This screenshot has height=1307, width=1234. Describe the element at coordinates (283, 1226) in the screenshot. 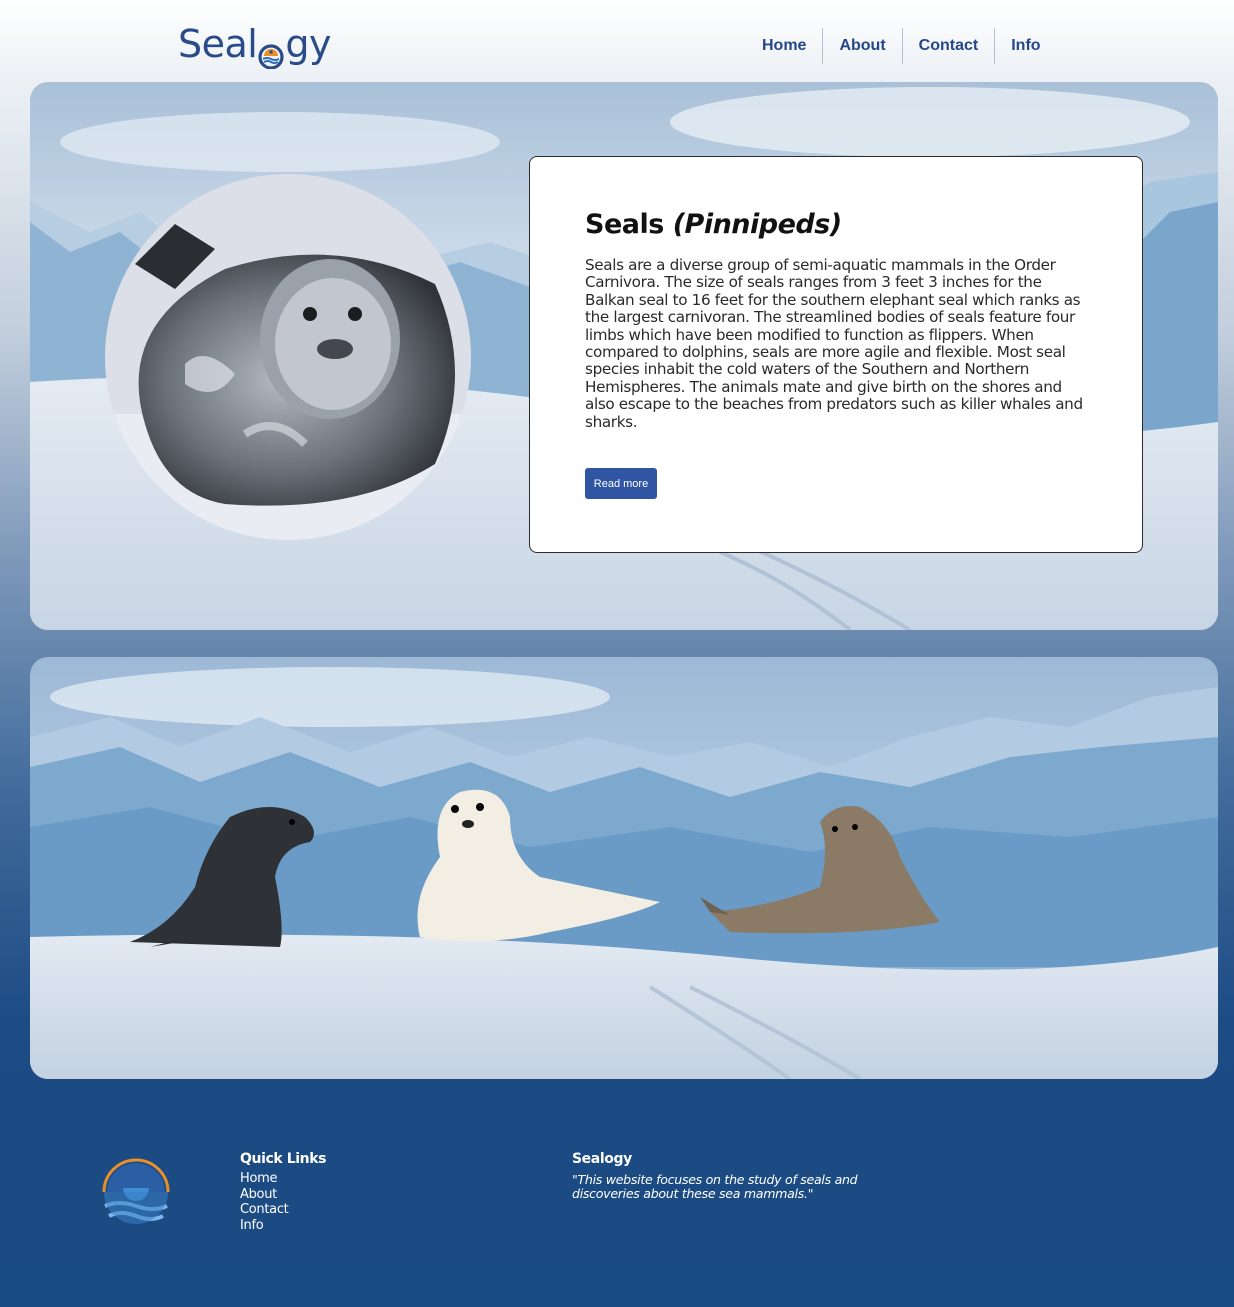

I see `footer-link-info: Info` at that location.